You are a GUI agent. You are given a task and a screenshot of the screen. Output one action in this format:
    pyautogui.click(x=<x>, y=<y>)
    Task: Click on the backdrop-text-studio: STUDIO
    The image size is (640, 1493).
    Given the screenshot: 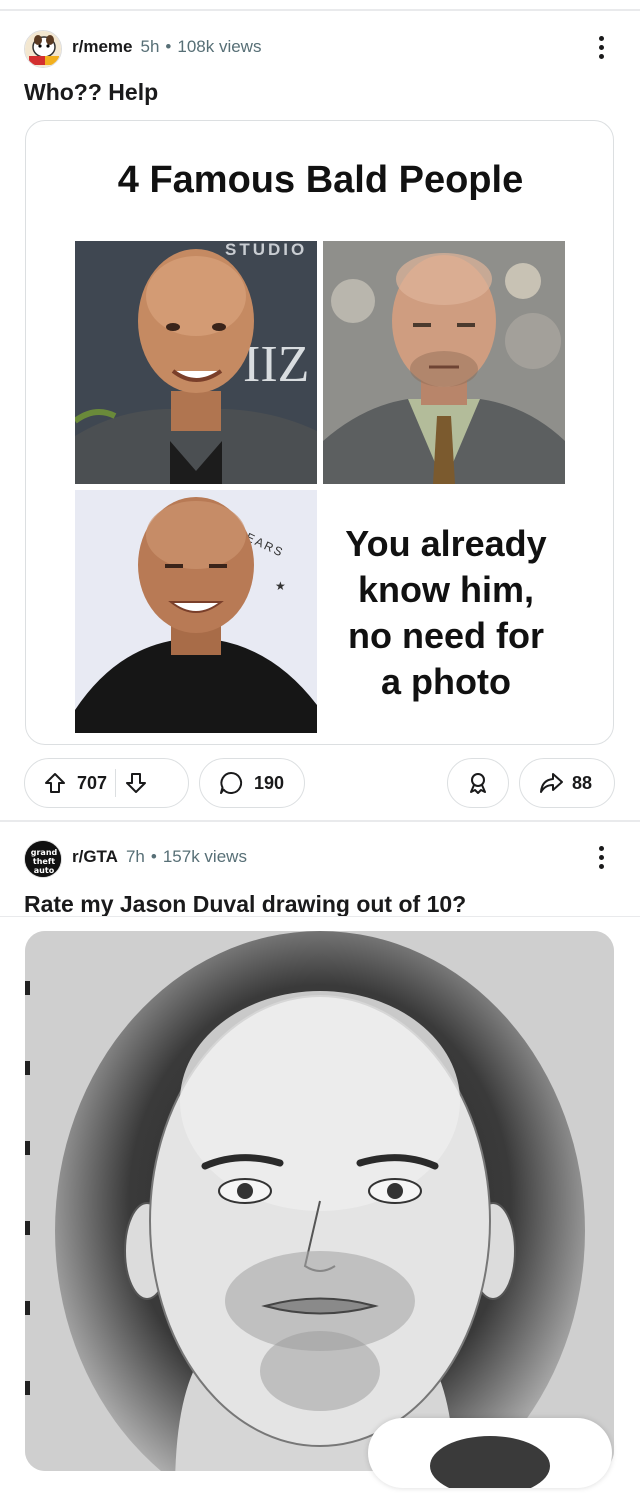 What is the action you would take?
    pyautogui.click(x=266, y=250)
    